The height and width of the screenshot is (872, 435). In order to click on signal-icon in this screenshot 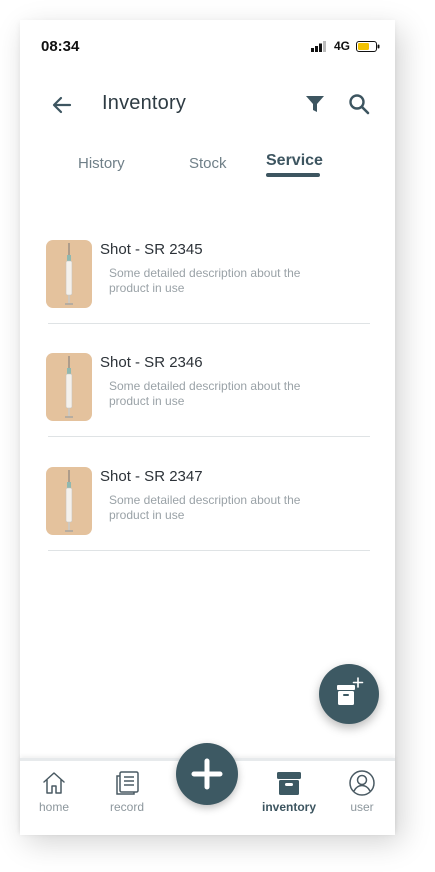, I will do `click(318, 46)`.